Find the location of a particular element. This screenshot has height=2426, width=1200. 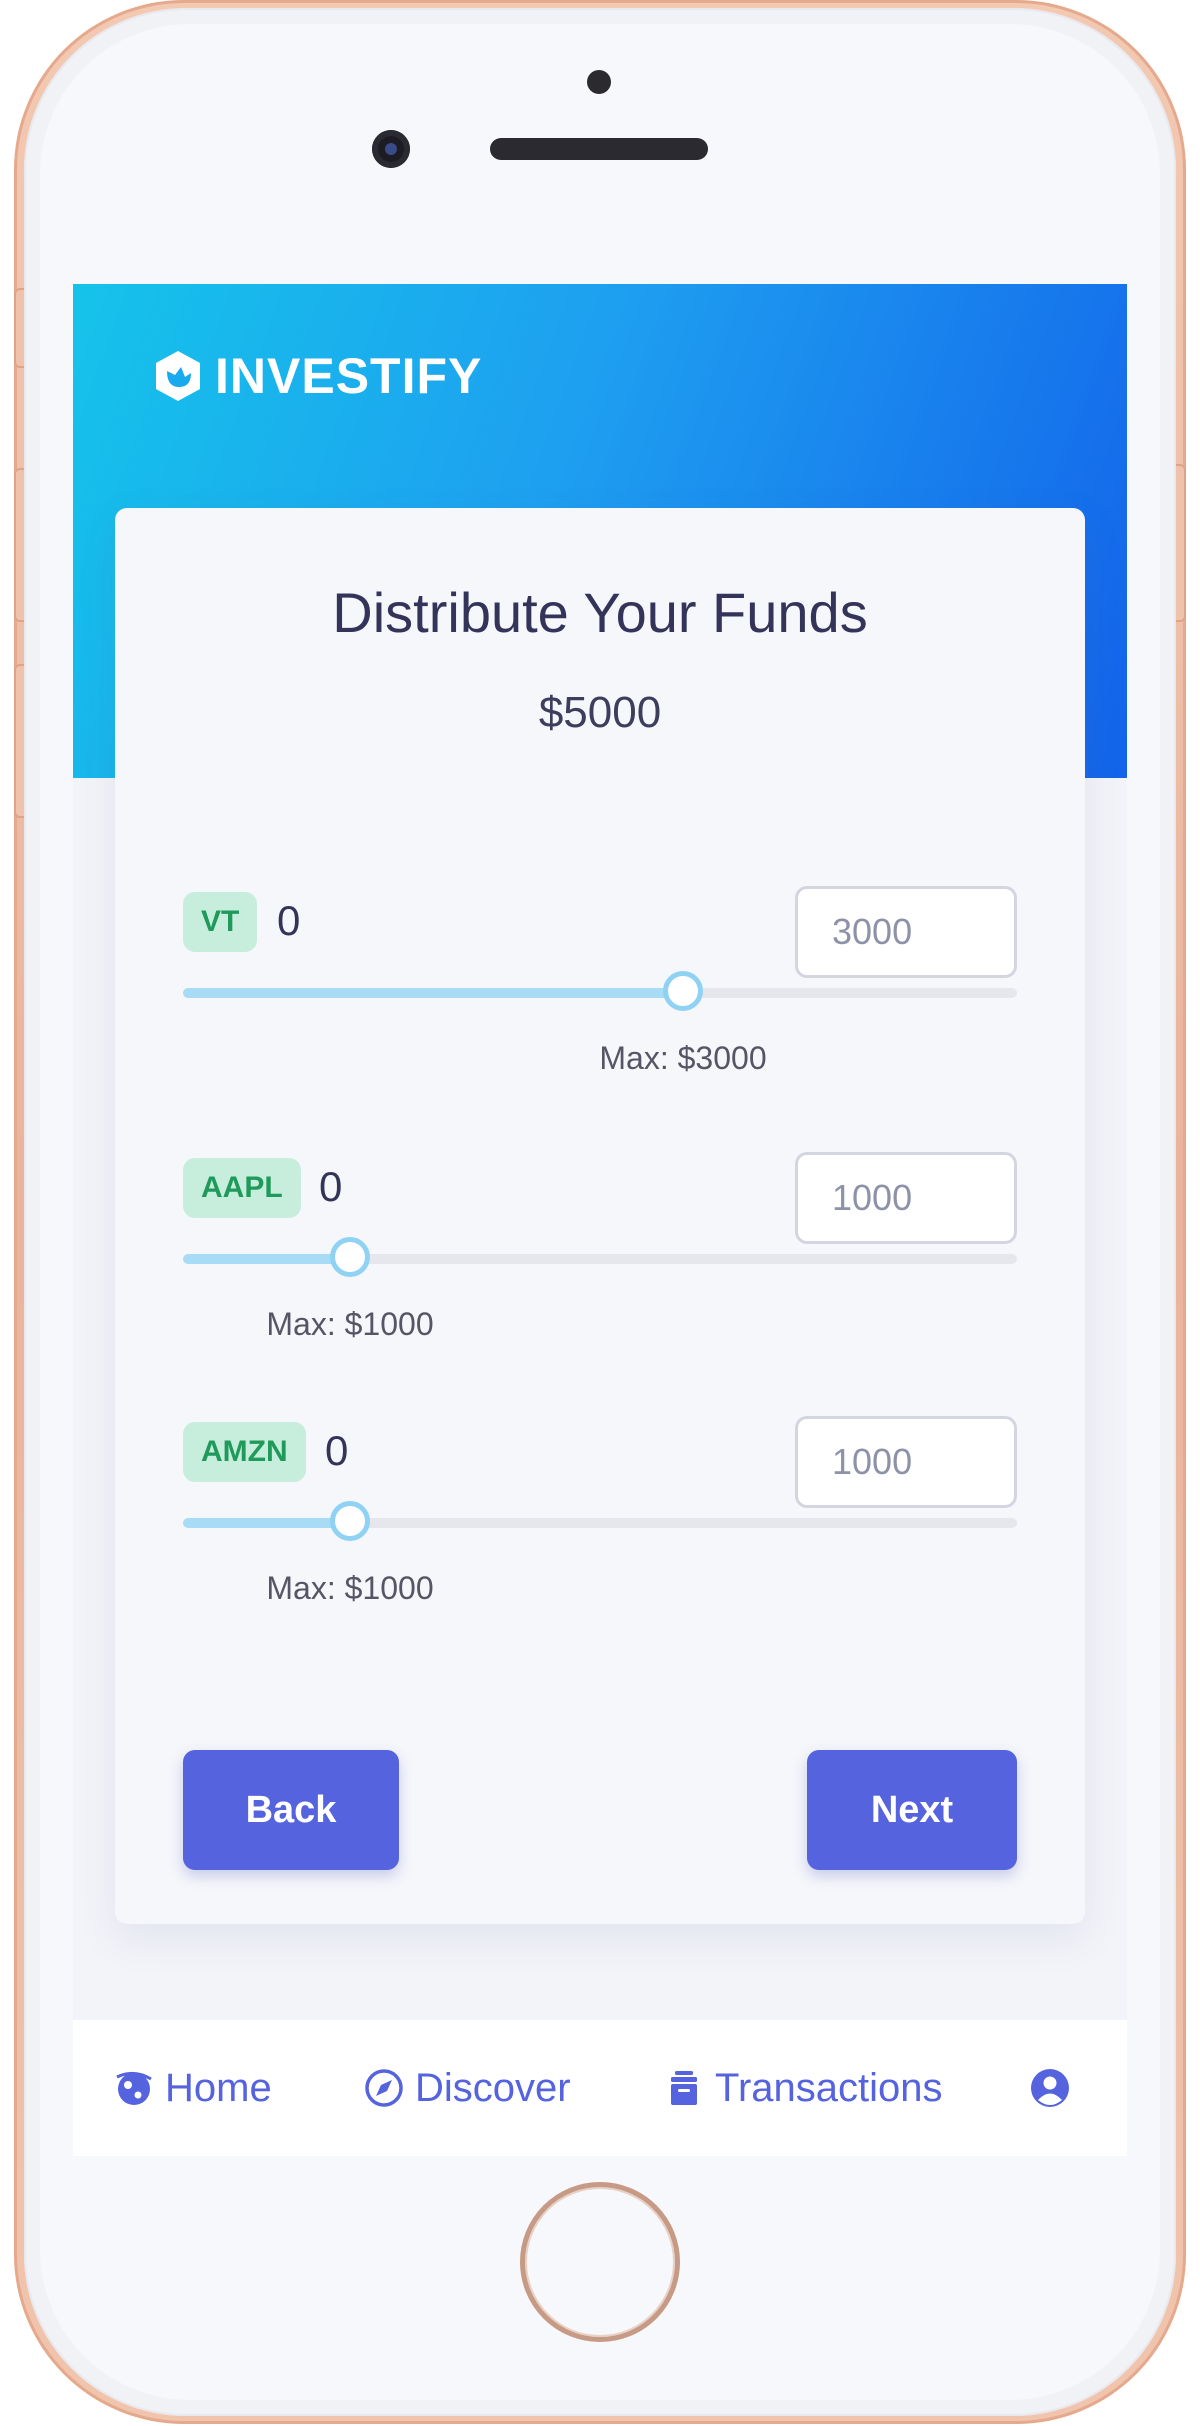

amount-input-vt is located at coordinates (906, 932).